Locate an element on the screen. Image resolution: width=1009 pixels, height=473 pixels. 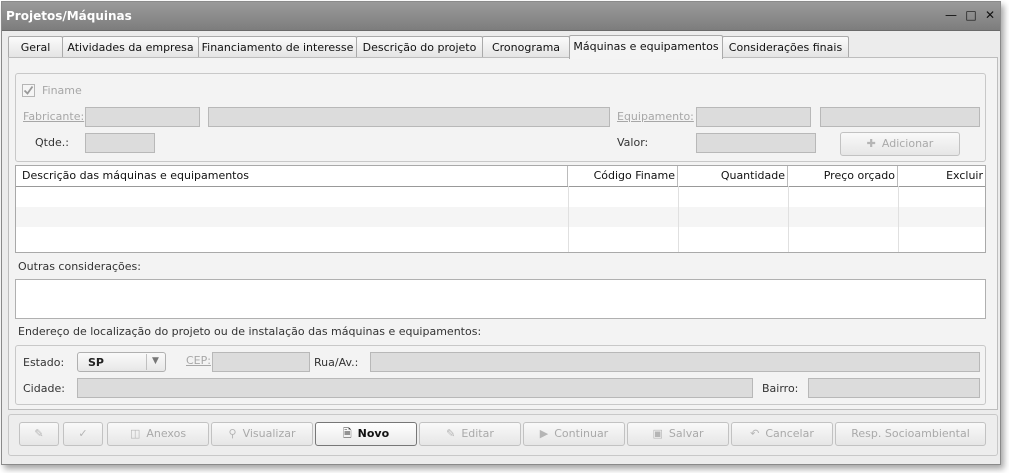
maximize-icon: □ is located at coordinates (971, 15).